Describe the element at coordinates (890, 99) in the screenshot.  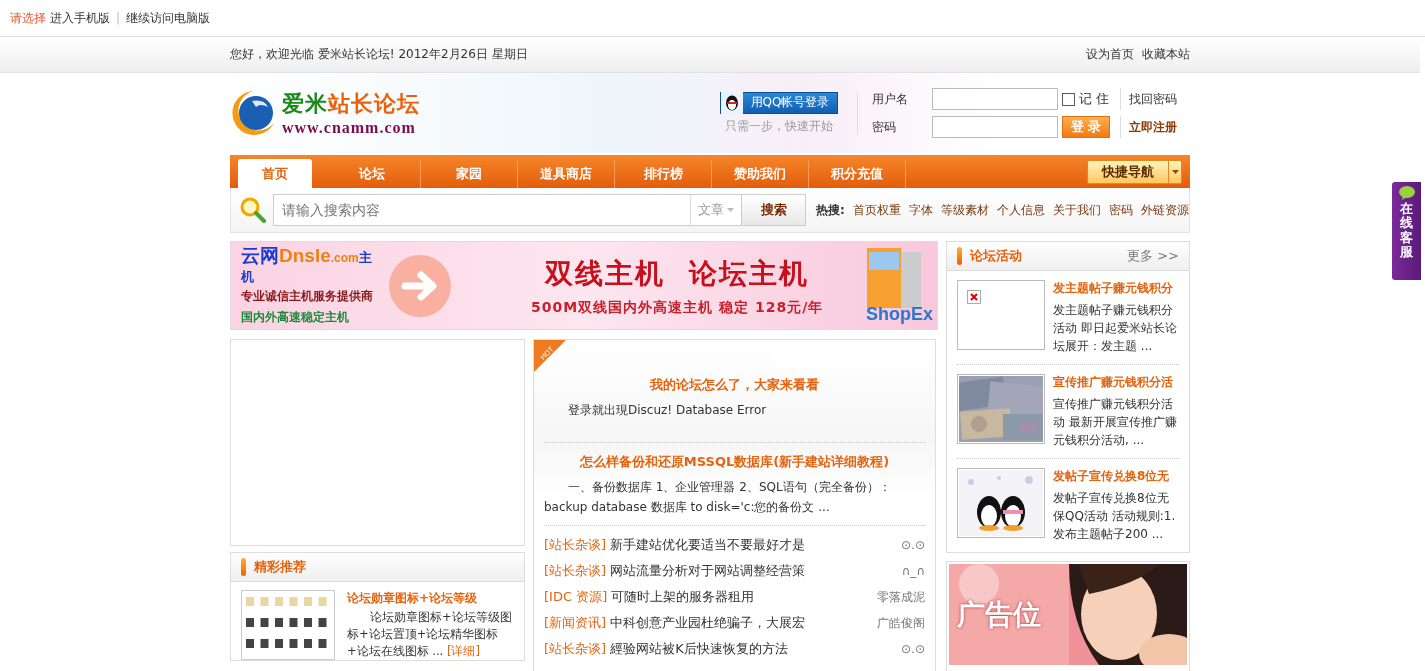
I see `username-label: 用户名` at that location.